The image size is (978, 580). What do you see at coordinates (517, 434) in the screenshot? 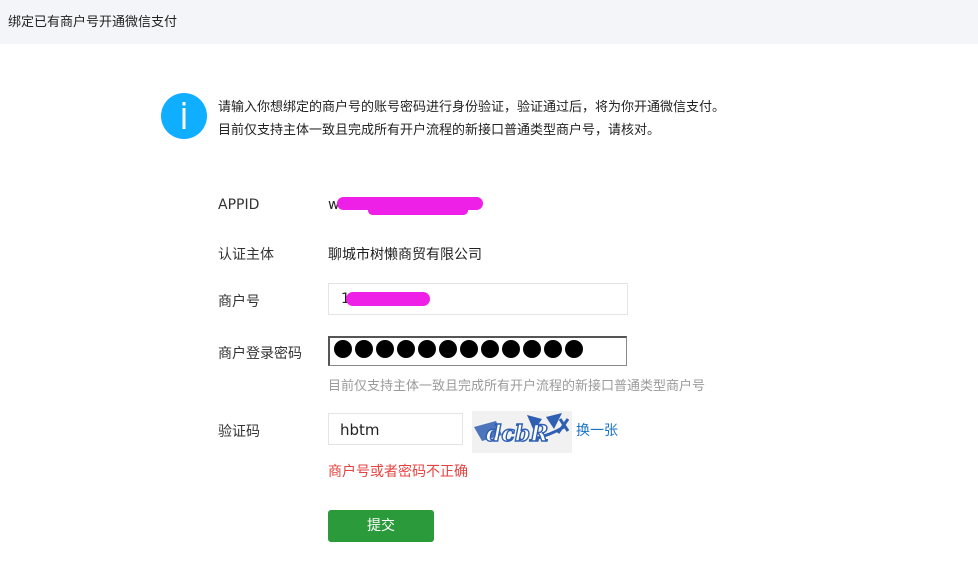
I see `captcha-image-text: dcbR` at bounding box center [517, 434].